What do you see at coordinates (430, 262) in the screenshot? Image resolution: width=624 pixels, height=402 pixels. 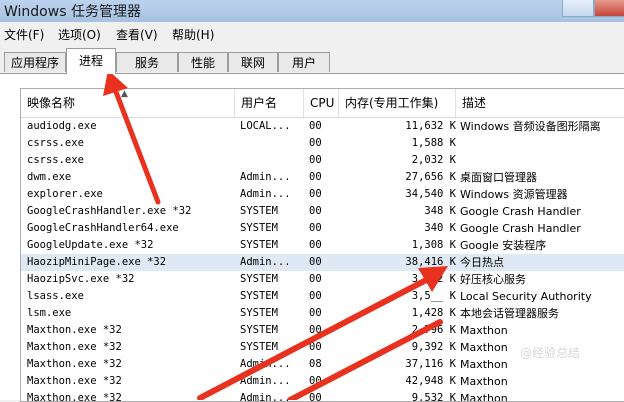 I see `process-memory: 38,416 K` at bounding box center [430, 262].